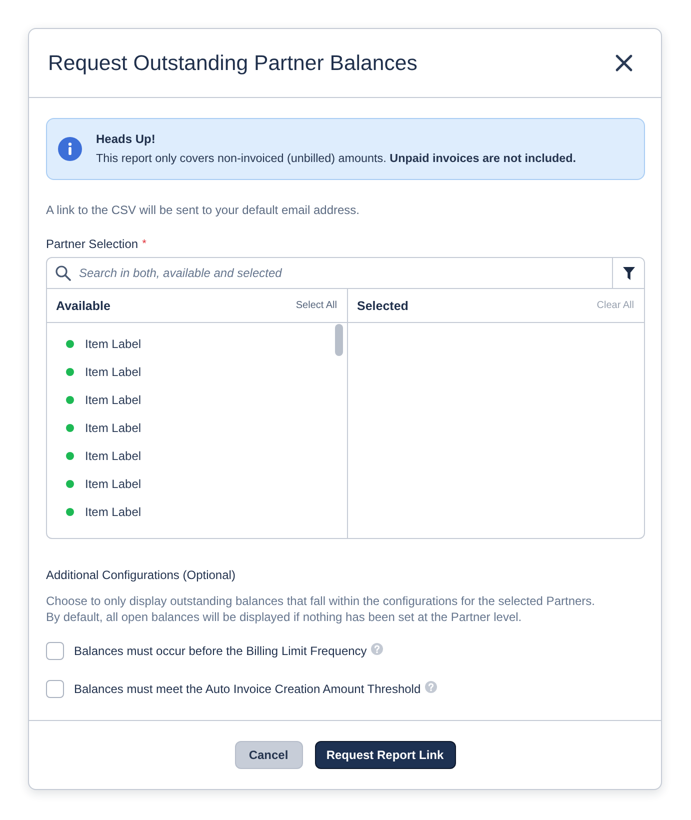  I want to click on filter-button, so click(628, 273).